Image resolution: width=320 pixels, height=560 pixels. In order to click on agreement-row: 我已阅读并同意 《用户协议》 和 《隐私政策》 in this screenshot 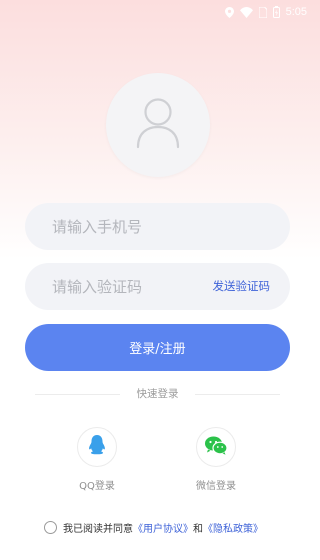, I will do `click(153, 527)`.